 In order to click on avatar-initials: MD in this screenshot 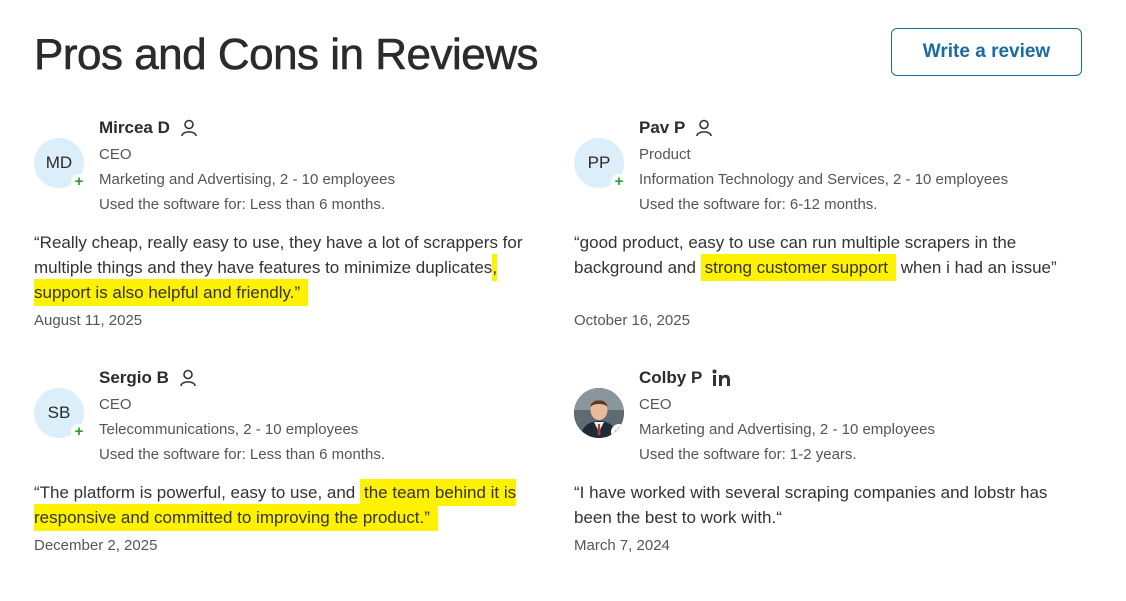, I will do `click(59, 162)`.